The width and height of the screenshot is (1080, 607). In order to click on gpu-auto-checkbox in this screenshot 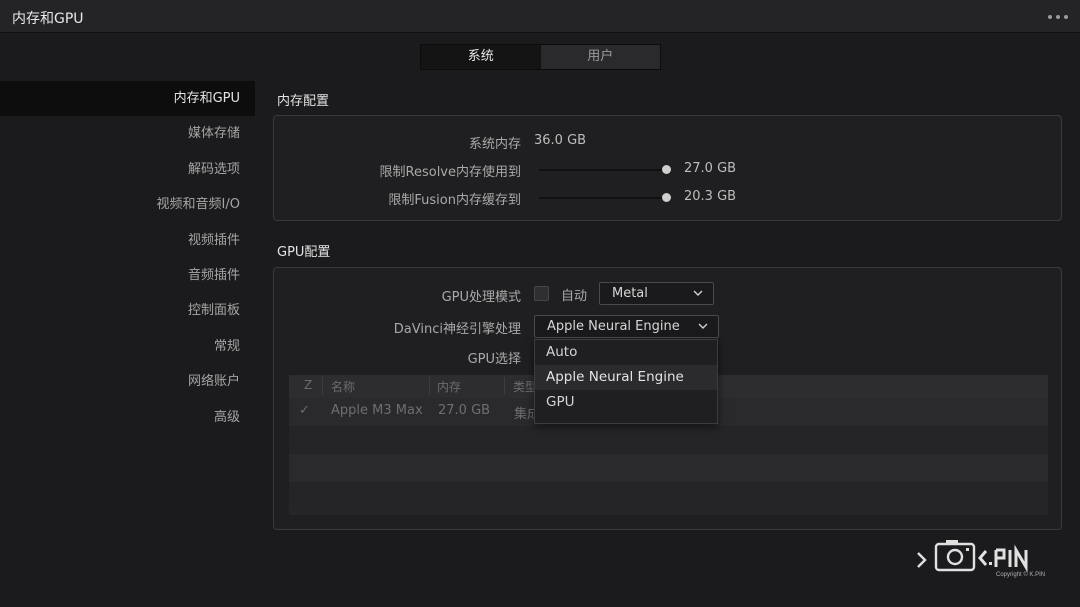, I will do `click(541, 293)`.